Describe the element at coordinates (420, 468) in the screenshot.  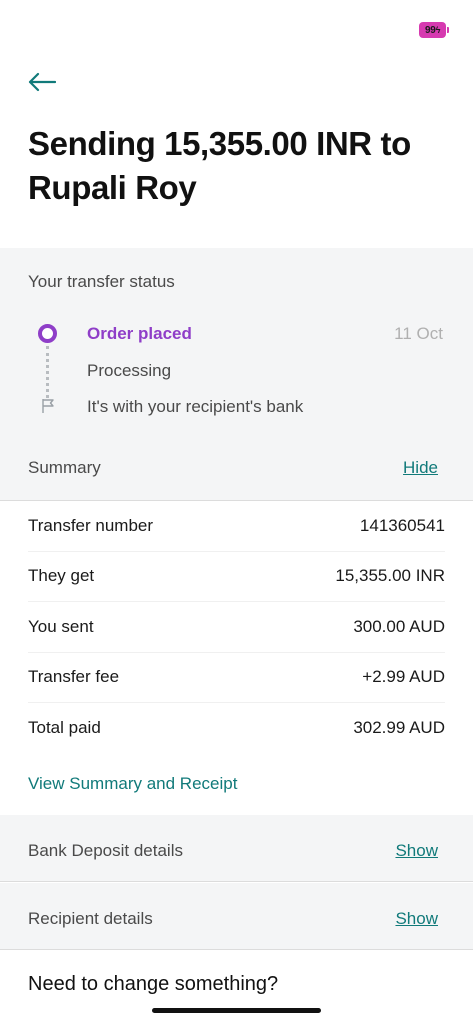
I see `summary-hide-link: Hide` at that location.